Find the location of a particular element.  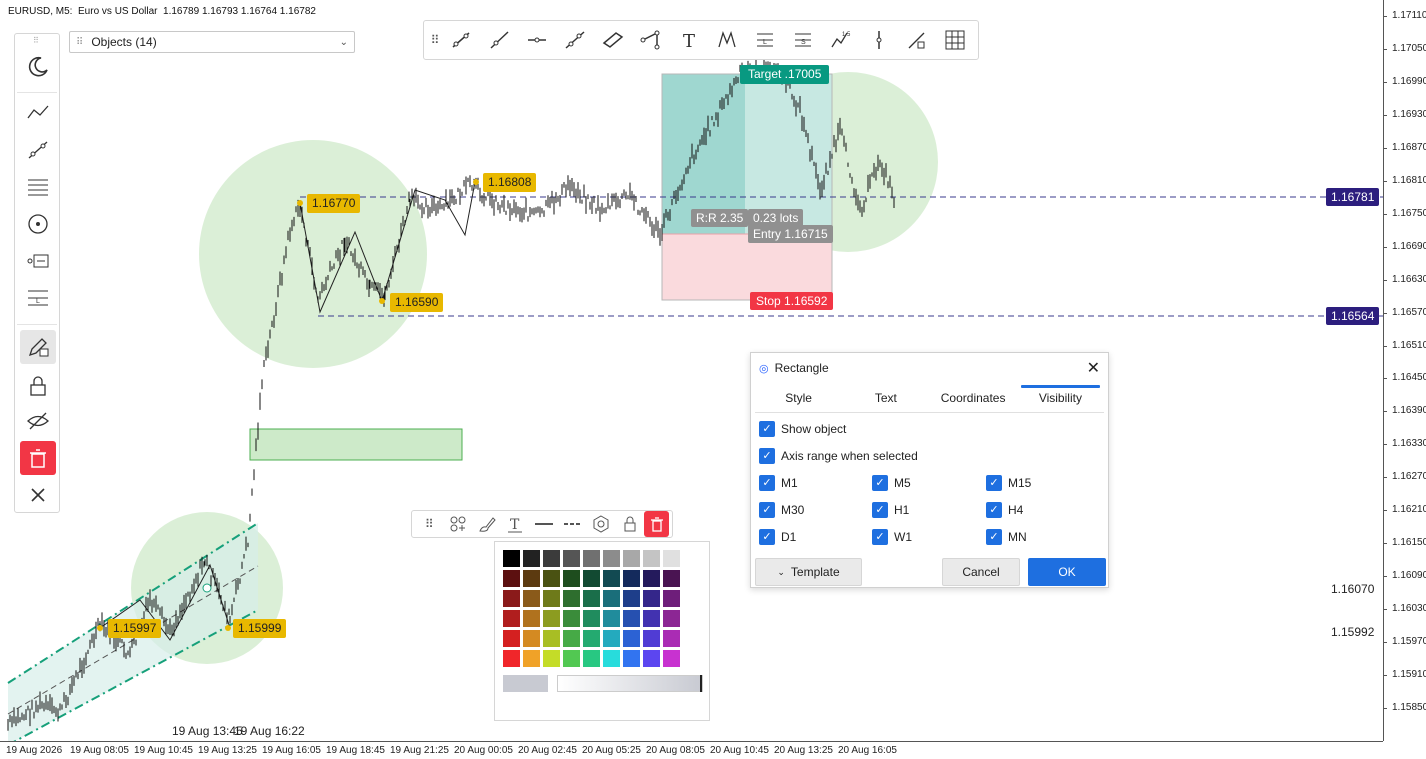

brush-icon is located at coordinates (486, 524).